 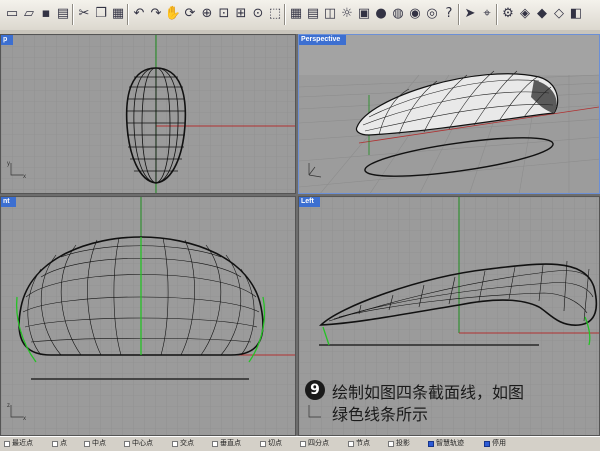 I want to click on osnap-toggle: 投影, so click(x=399, y=444).